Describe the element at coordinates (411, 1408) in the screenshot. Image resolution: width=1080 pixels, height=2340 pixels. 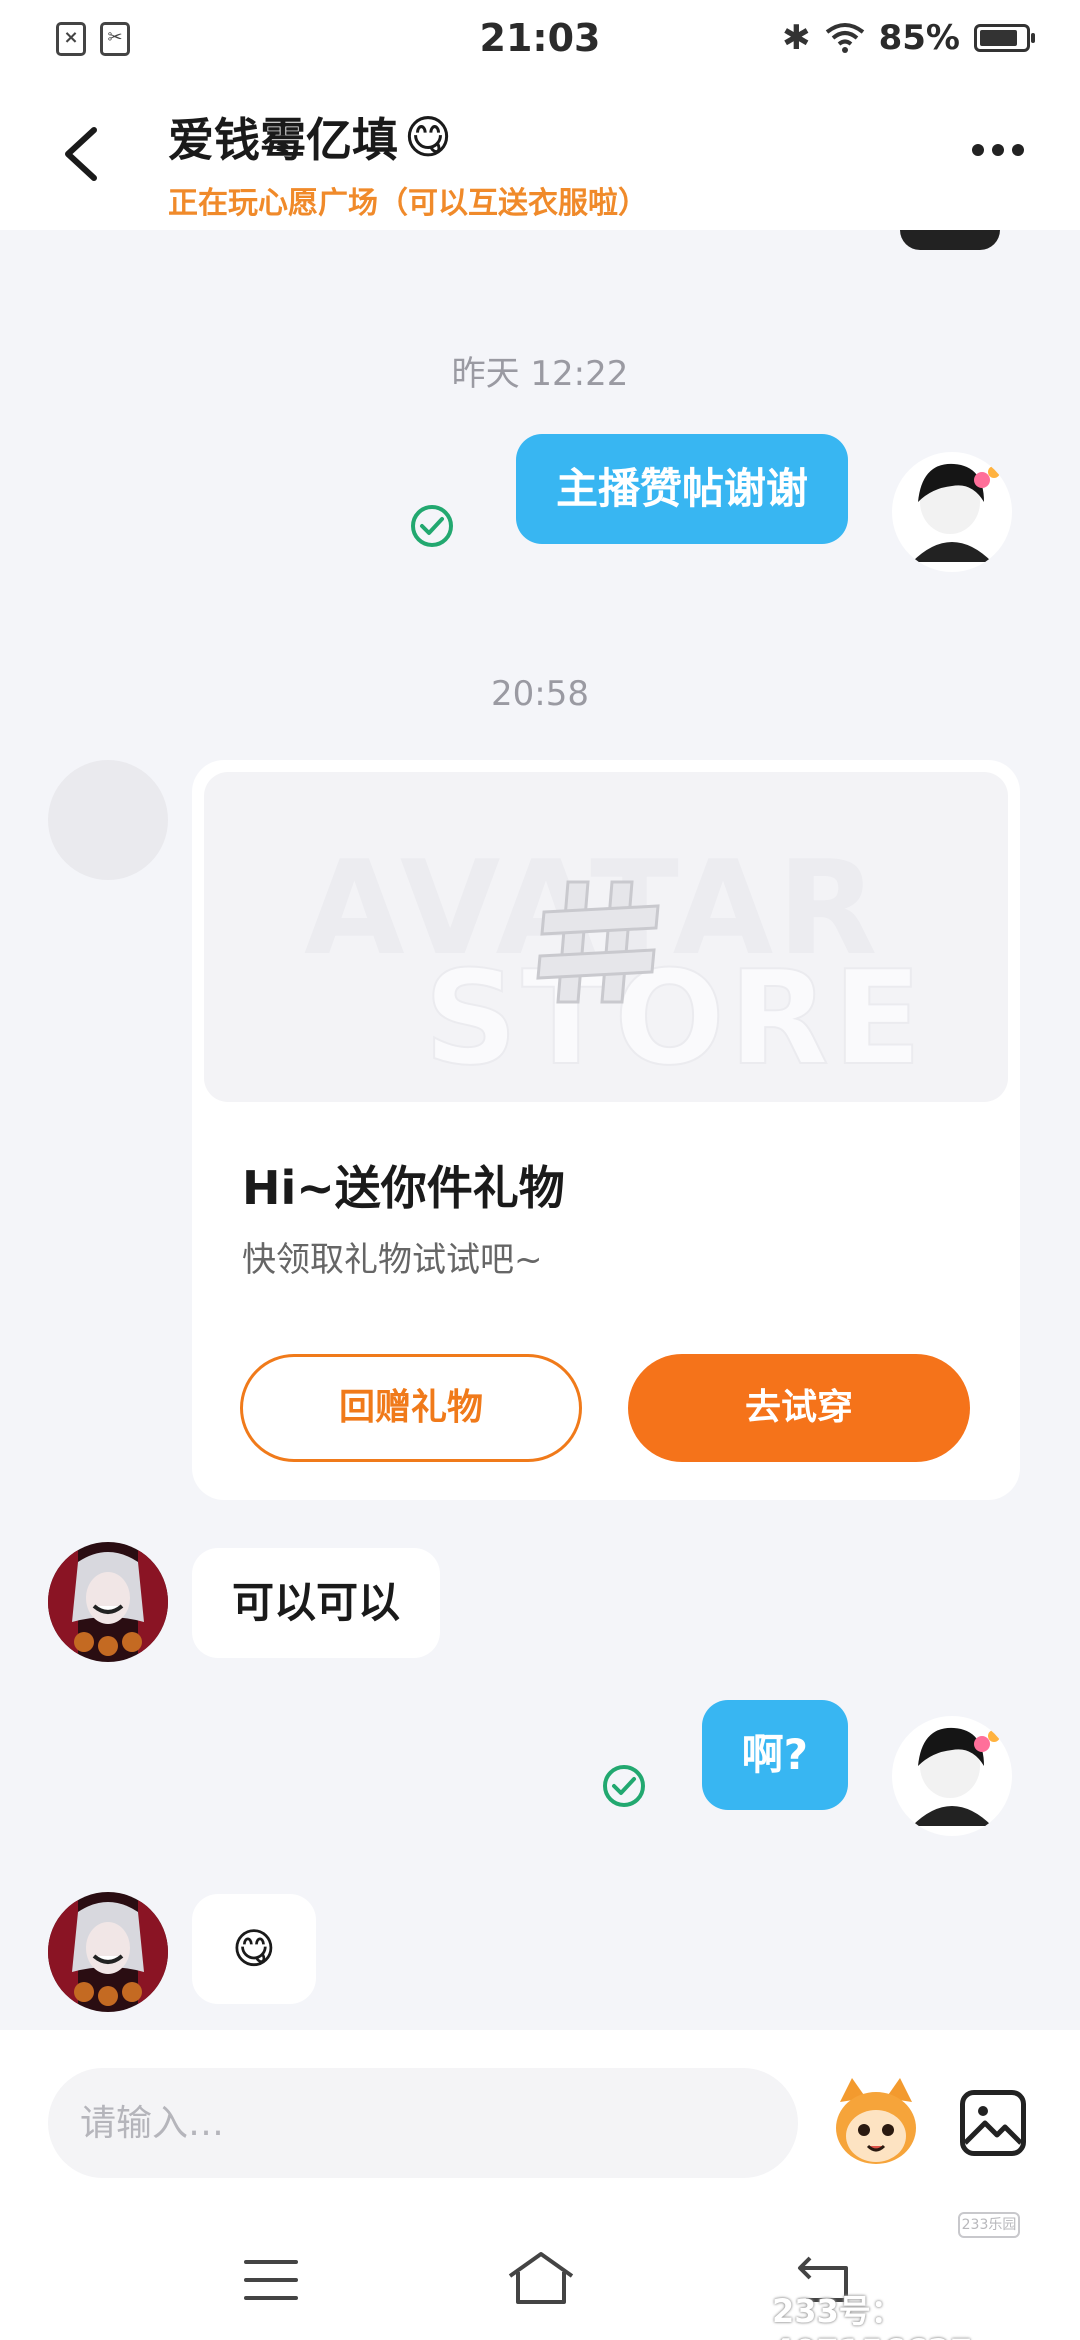
I see `return-gift-button: 回赠礼物` at that location.